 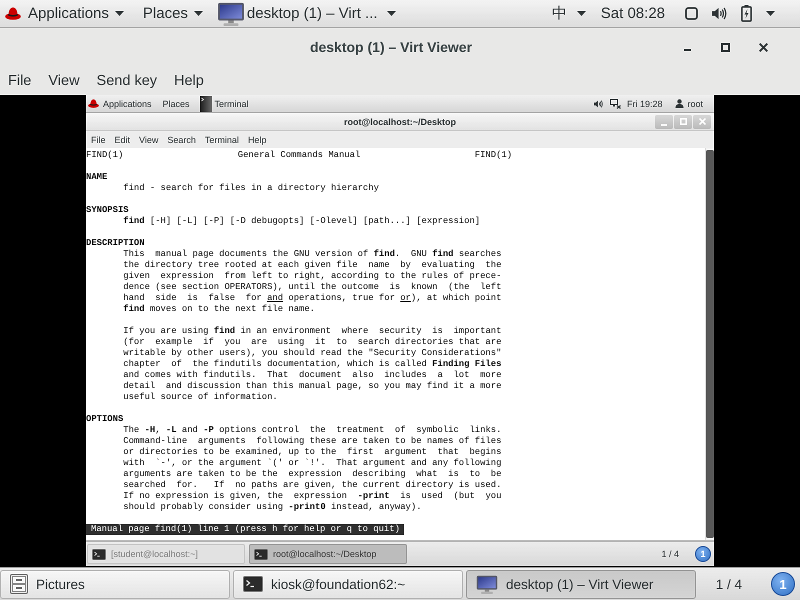 I want to click on manual-paragraph: The -H, -L and -P options control the treatment of symbolic links. Command-line arguments following these are taken to be names of files or directories to be examined, up to the first argument that begins with `-', or the argument `(' or `!'. That argument and any following arguments are taken to be the expression describing what is to be searched for. If no paths are given, the current directory is used. If no expression is given, the expression -print is used (but you should probably consider using -print0 instead, anyway)., so click(x=312, y=469).